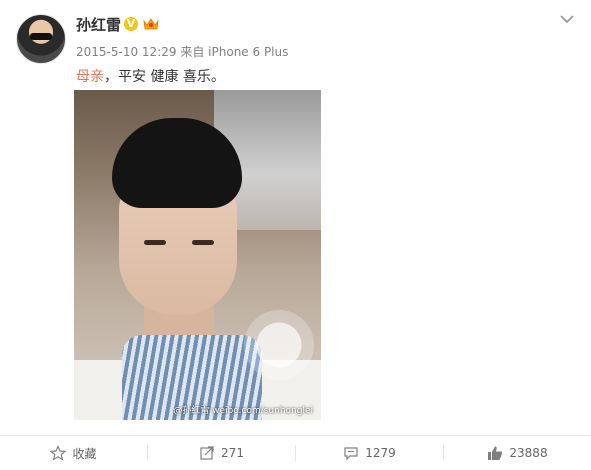 Image resolution: width=591 pixels, height=470 pixels. I want to click on thumbs-up-icon, so click(495, 453).